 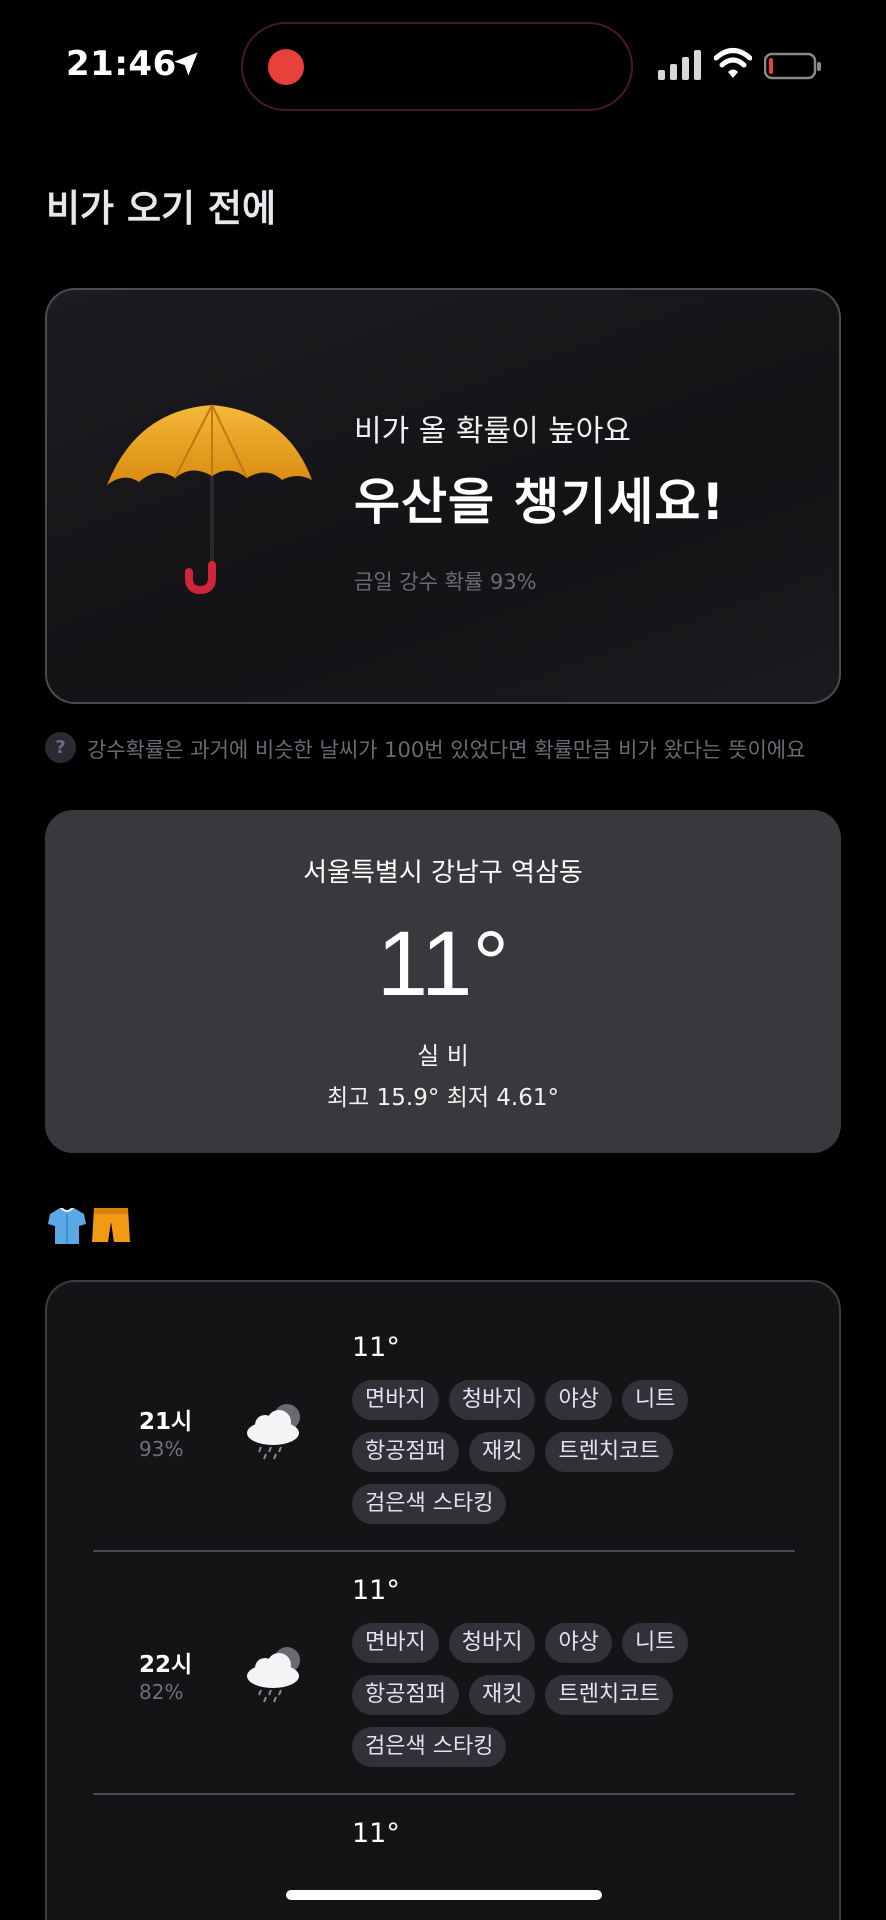 I want to click on status-bar: 21:46, so click(x=443, y=65).